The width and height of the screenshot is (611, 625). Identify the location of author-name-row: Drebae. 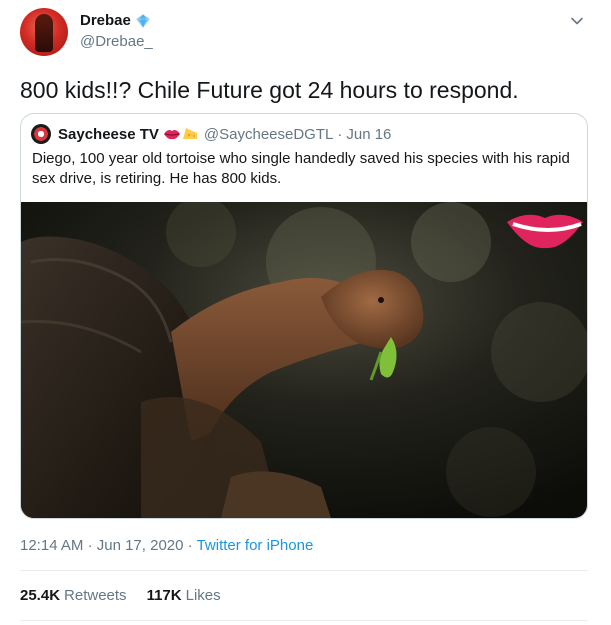
(115, 20).